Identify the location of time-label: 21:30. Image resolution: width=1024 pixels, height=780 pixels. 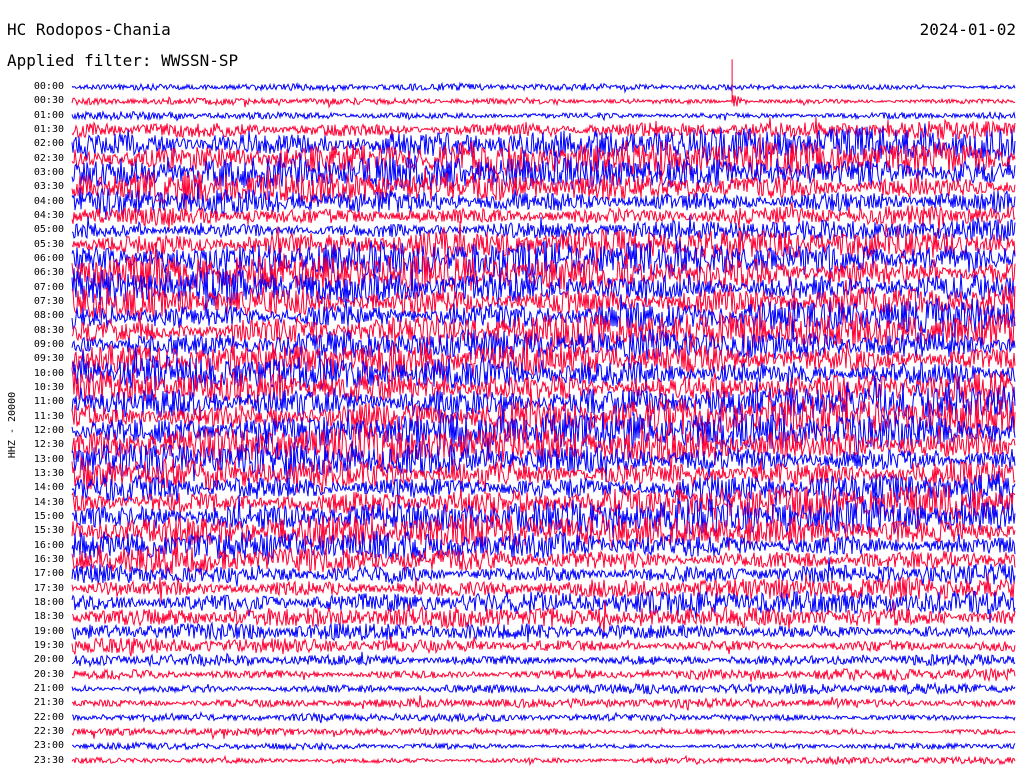
(48, 703).